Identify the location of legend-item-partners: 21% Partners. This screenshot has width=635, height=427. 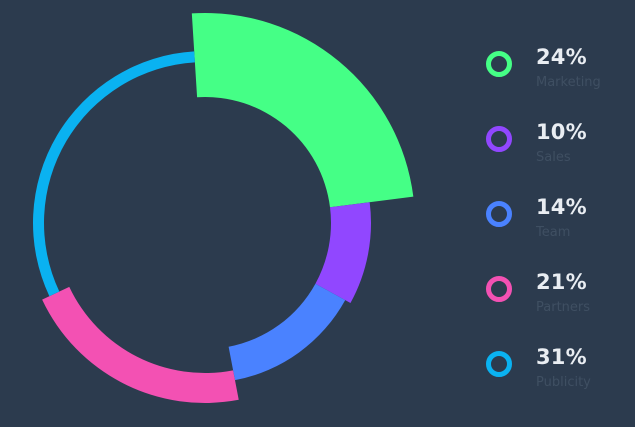
(559, 305).